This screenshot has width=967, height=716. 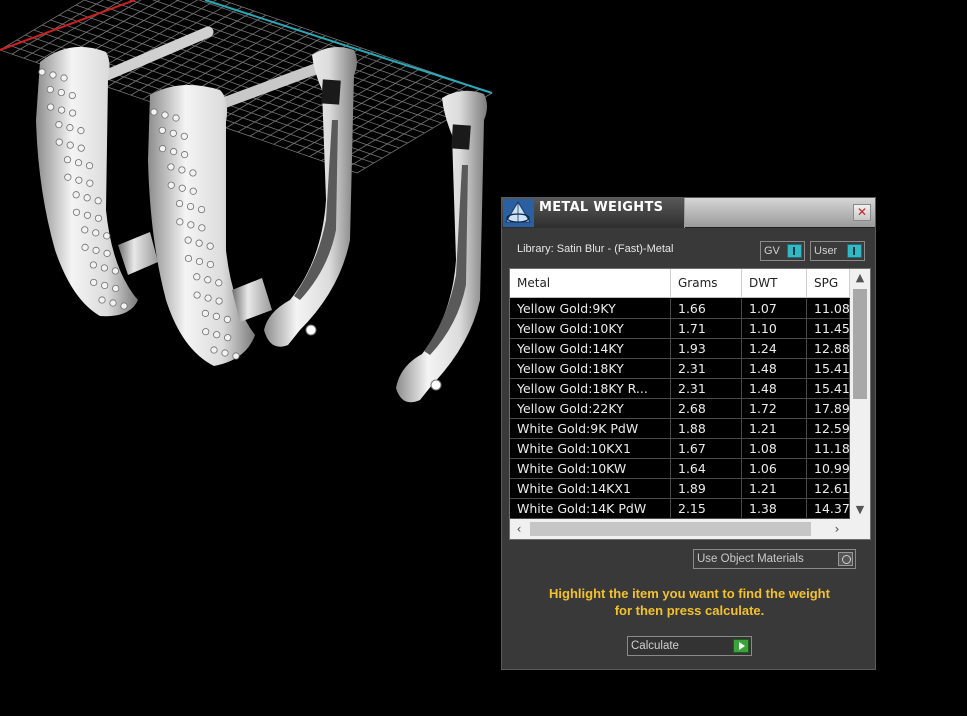 I want to click on cell-metal: White Gold:14KX1, so click(x=590, y=489).